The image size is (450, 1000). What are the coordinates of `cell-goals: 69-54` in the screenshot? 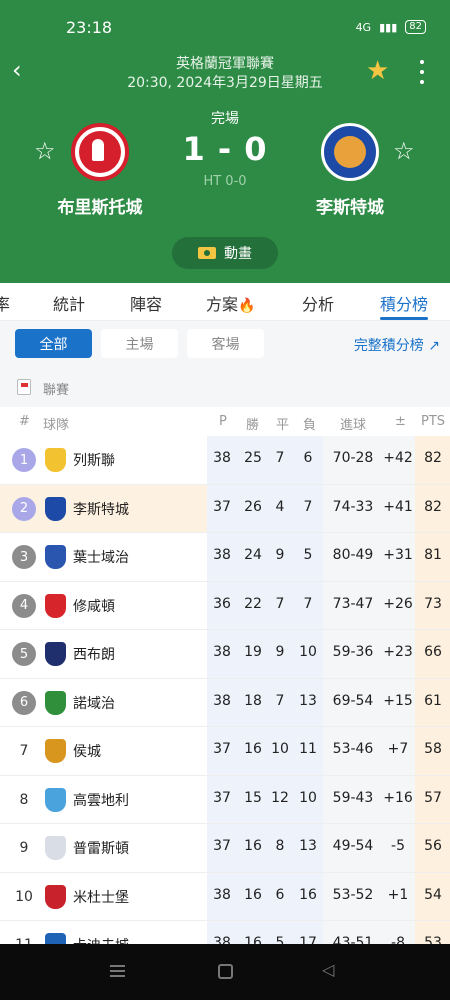 It's located at (353, 700).